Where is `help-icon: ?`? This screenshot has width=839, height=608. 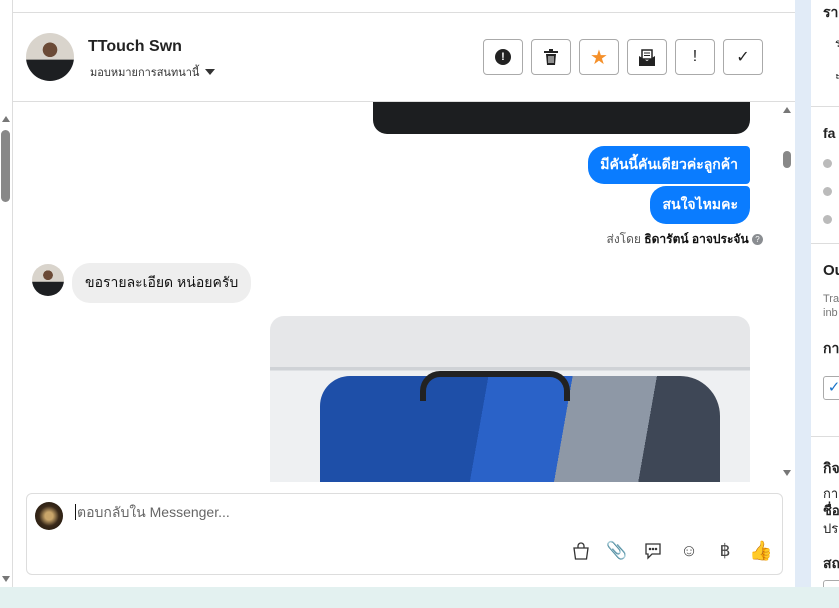 help-icon: ? is located at coordinates (757, 240).